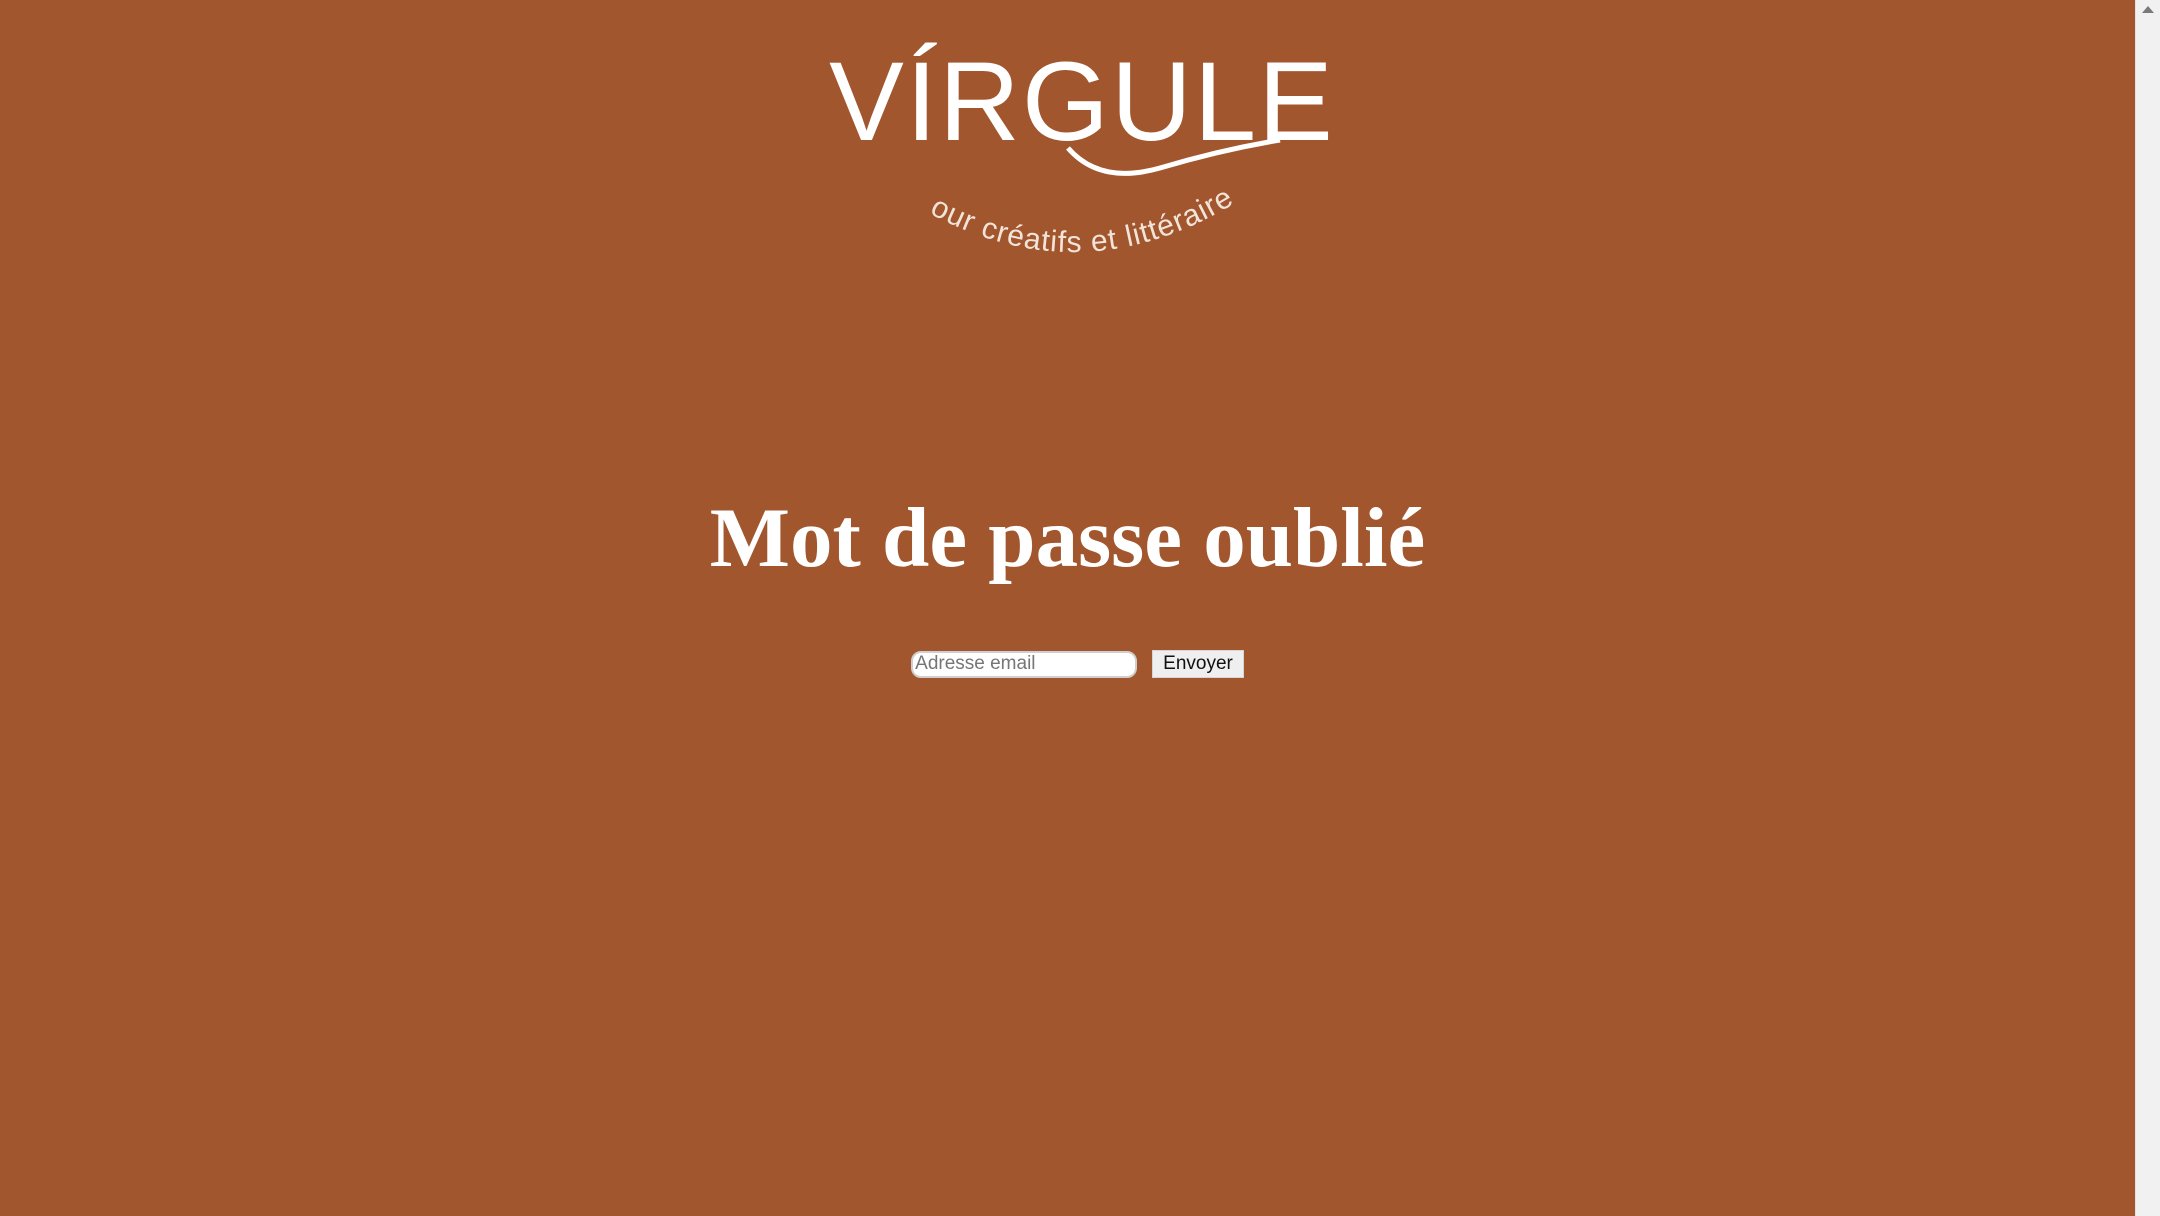 The height and width of the screenshot is (1216, 2160). Describe the element at coordinates (1046, 134) in the screenshot. I see `virgule-logo-graphic: VÍRGULE Pour créatifs et littéraires` at that location.